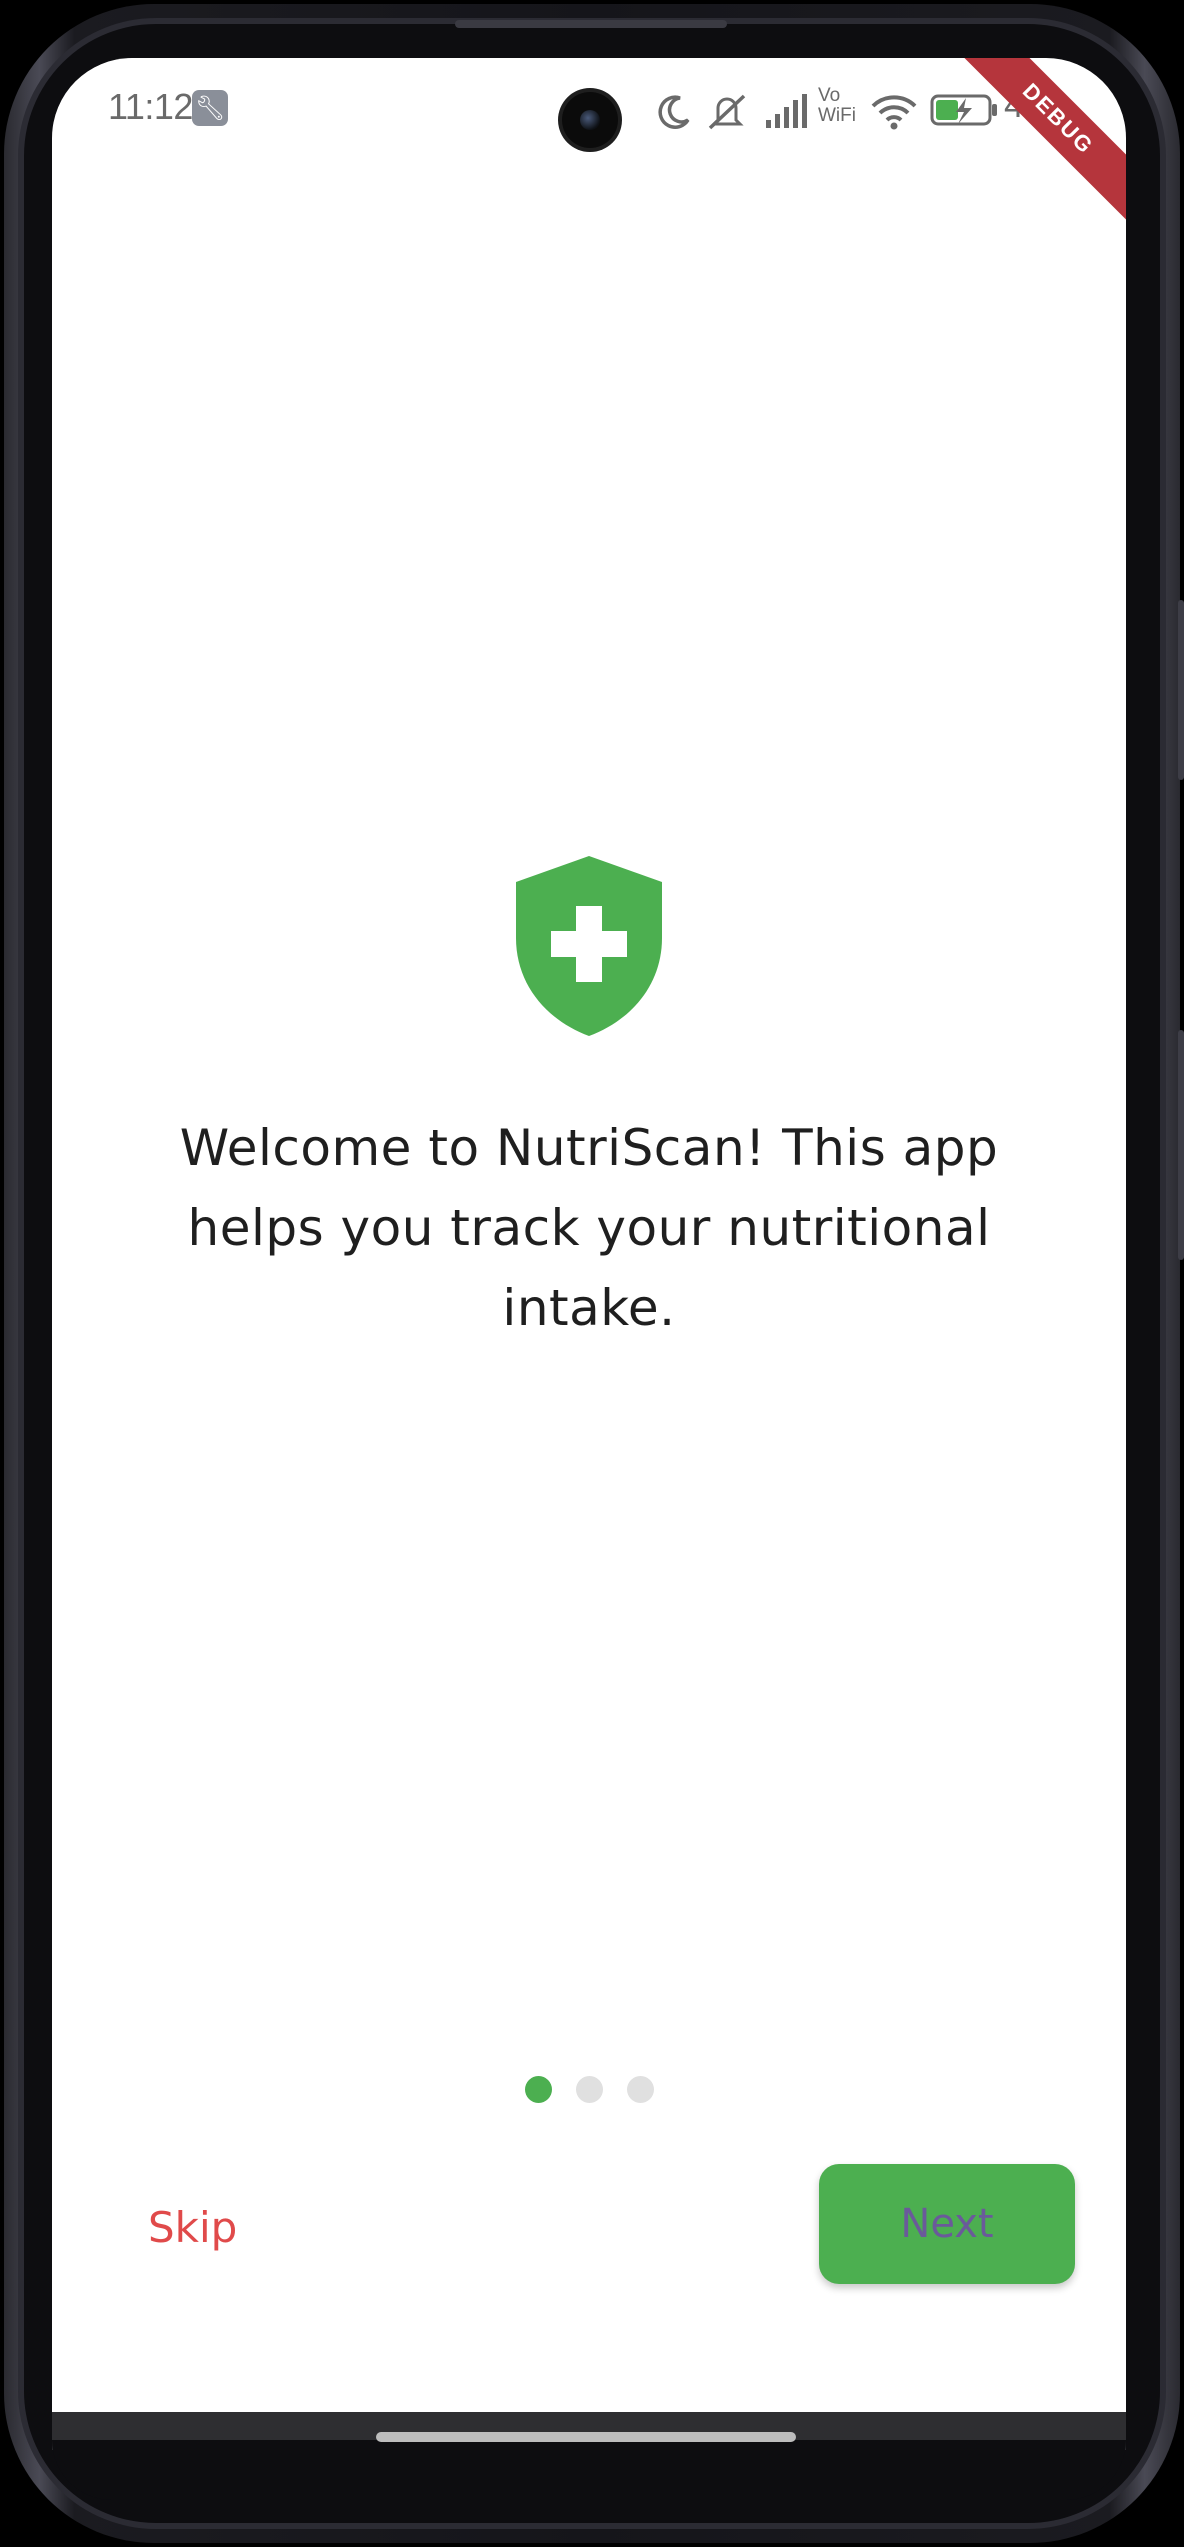  I want to click on signal-icon, so click(786, 111).